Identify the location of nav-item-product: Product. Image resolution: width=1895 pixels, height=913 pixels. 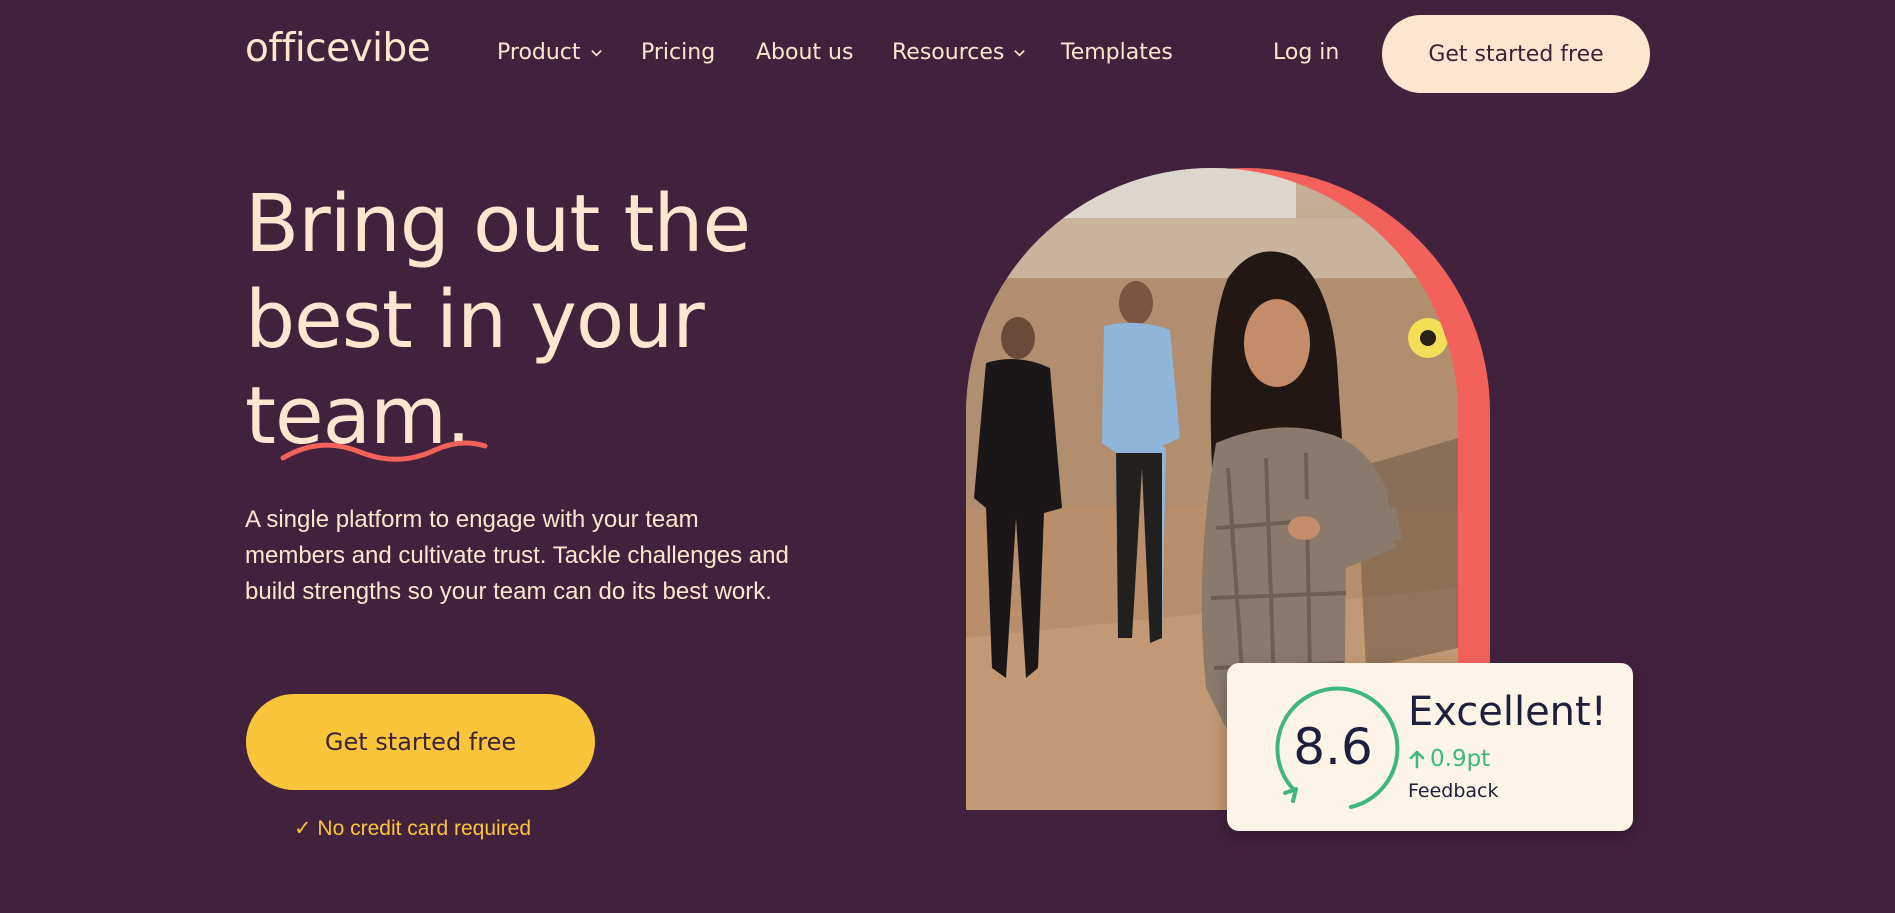
(550, 52).